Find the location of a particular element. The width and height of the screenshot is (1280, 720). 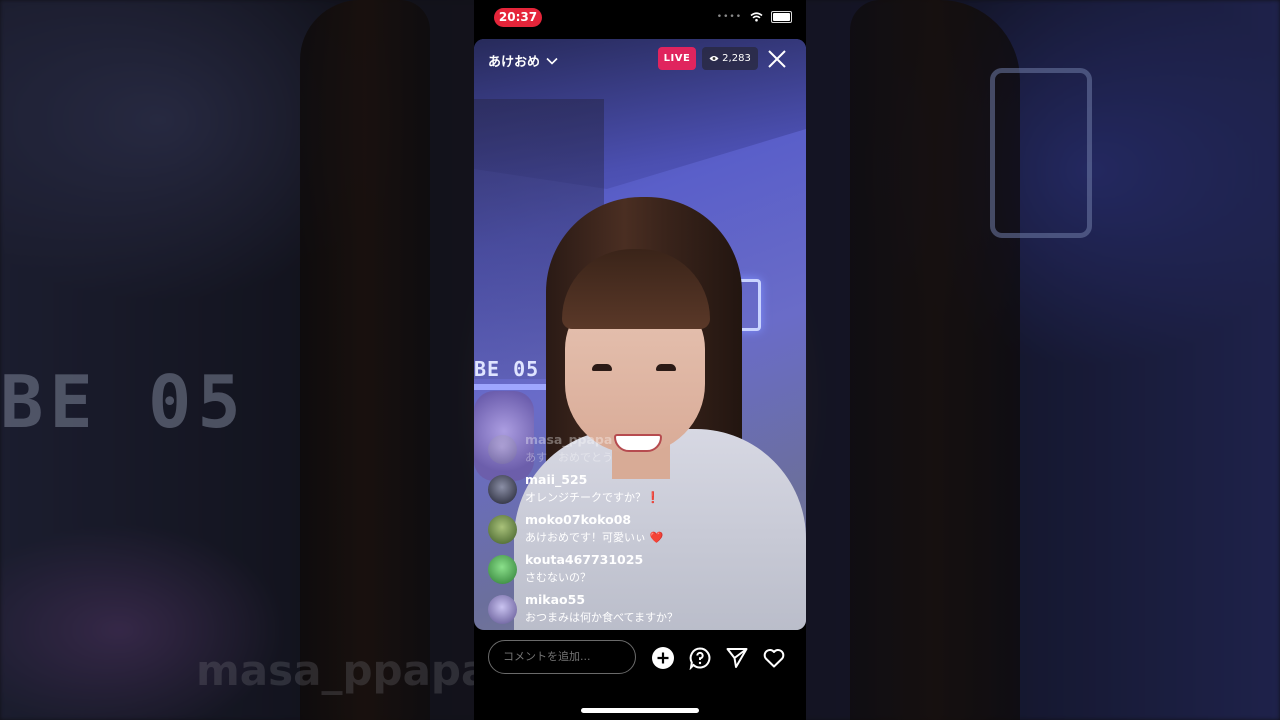

comment-text: あす おめでとう is located at coordinates (569, 457).